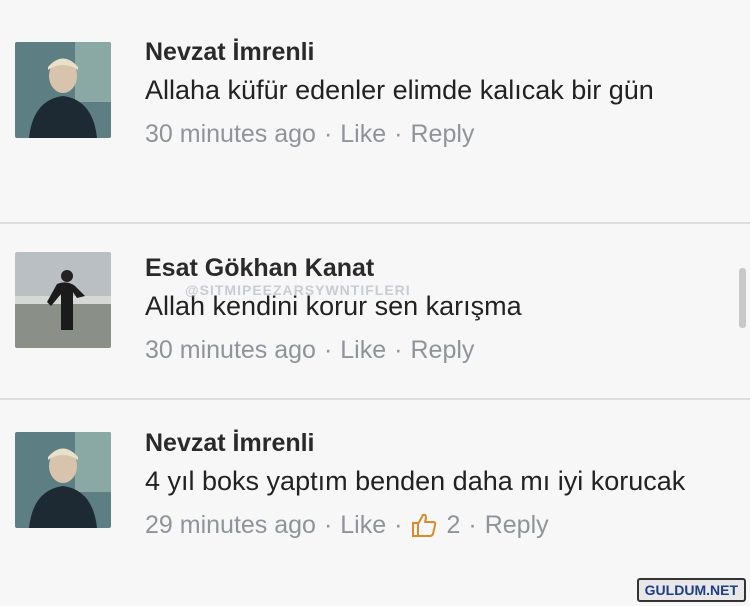 The width and height of the screenshot is (750, 606). I want to click on comment-author: Esat Gökhan Kanat, so click(437, 268).